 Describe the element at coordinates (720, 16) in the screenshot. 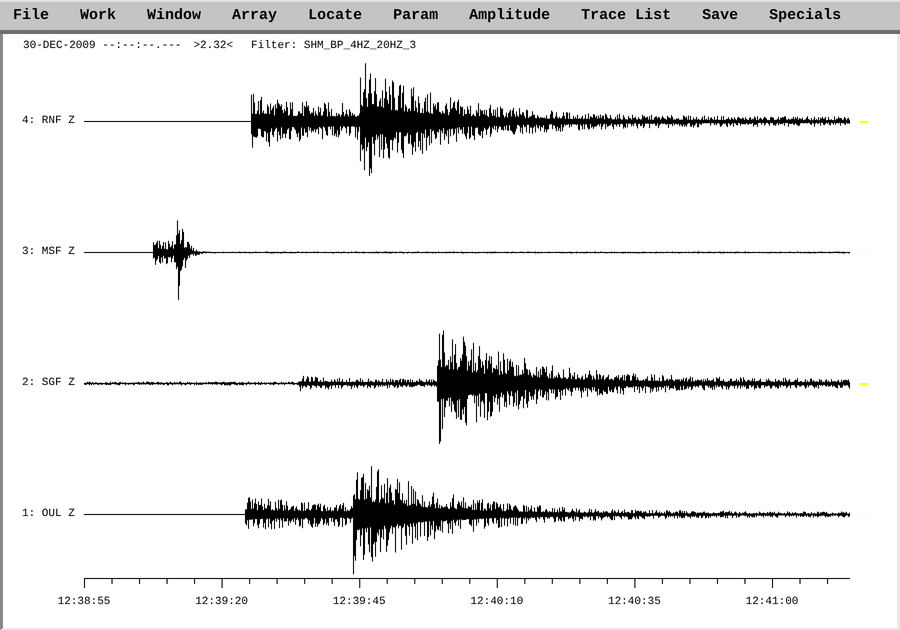

I see `menu-item: Save` at that location.